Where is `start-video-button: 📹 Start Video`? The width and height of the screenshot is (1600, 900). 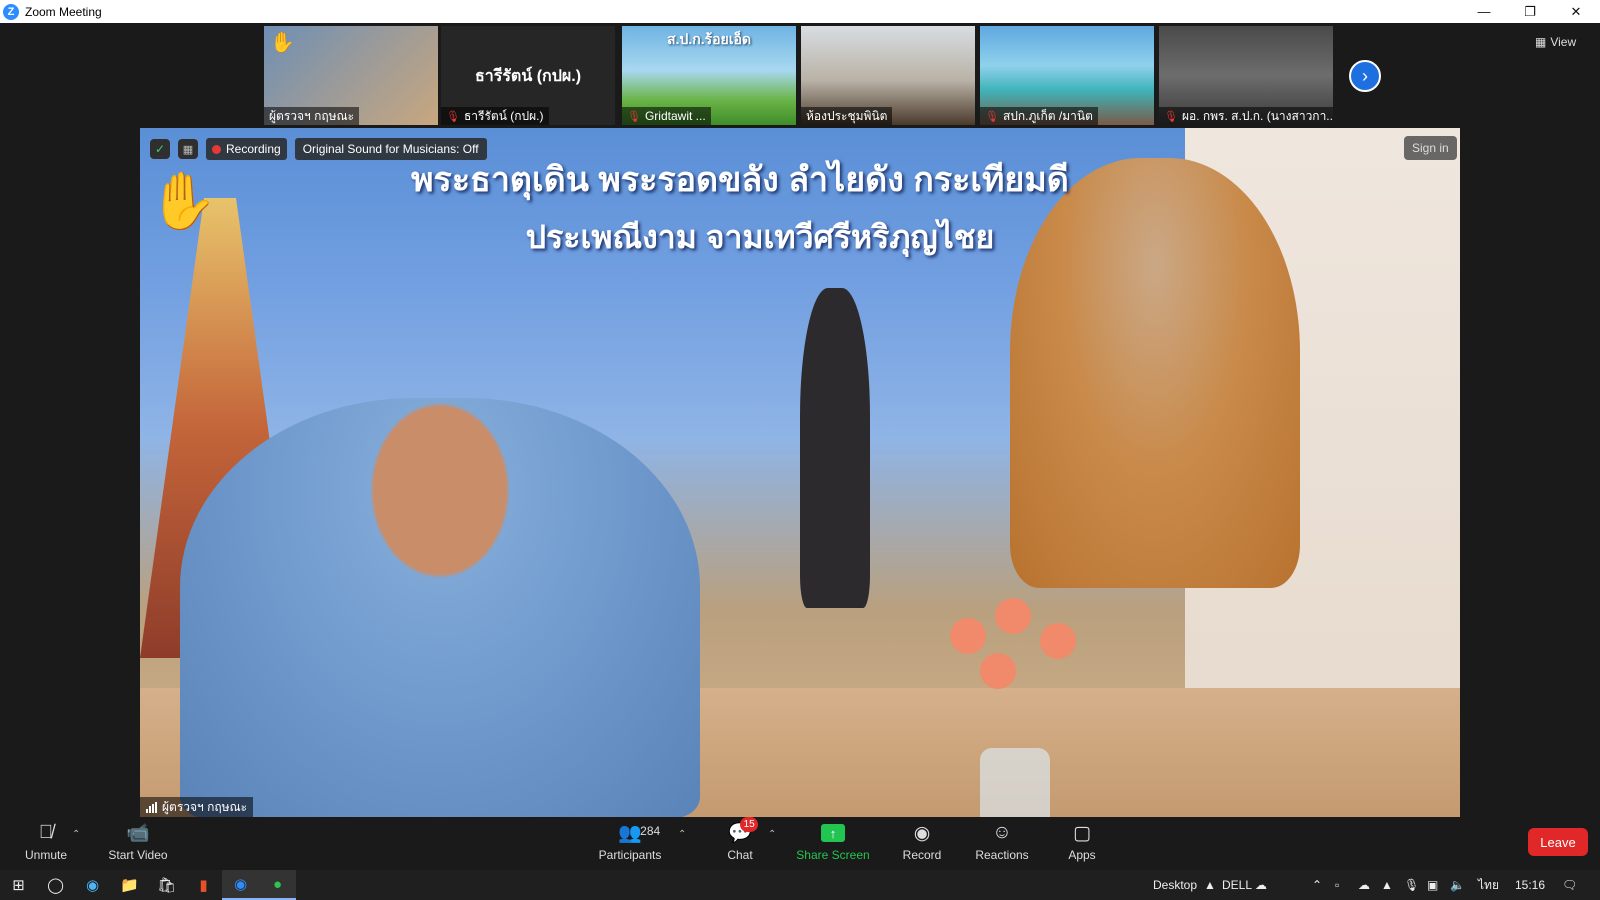
start-video-button: 📹 Start Video is located at coordinates (138, 844).